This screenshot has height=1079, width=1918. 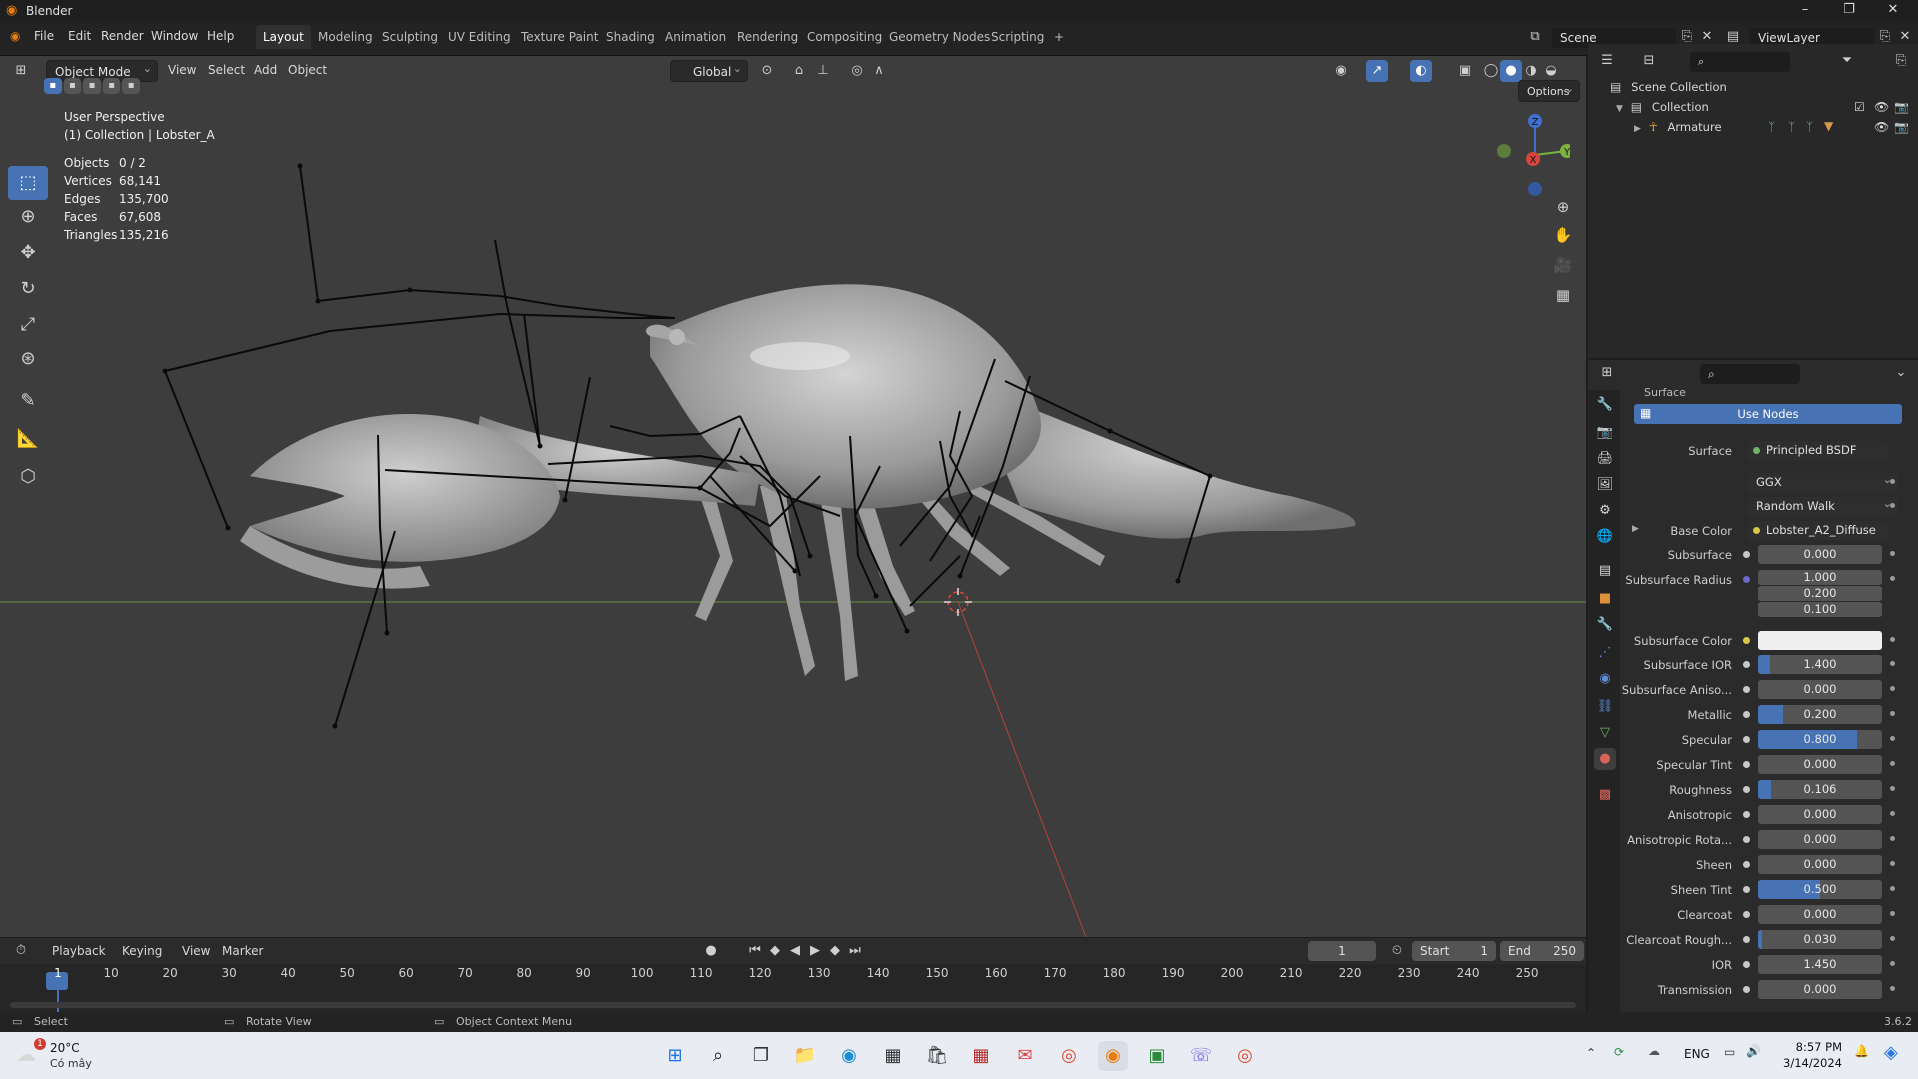 What do you see at coordinates (775, 951) in the screenshot?
I see `prev-keyframe-icon: ◆` at bounding box center [775, 951].